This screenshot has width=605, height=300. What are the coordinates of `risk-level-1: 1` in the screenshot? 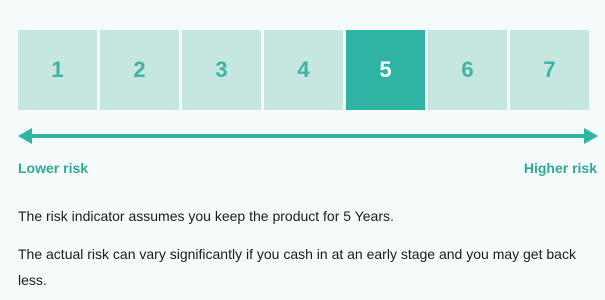 It's located at (57, 70).